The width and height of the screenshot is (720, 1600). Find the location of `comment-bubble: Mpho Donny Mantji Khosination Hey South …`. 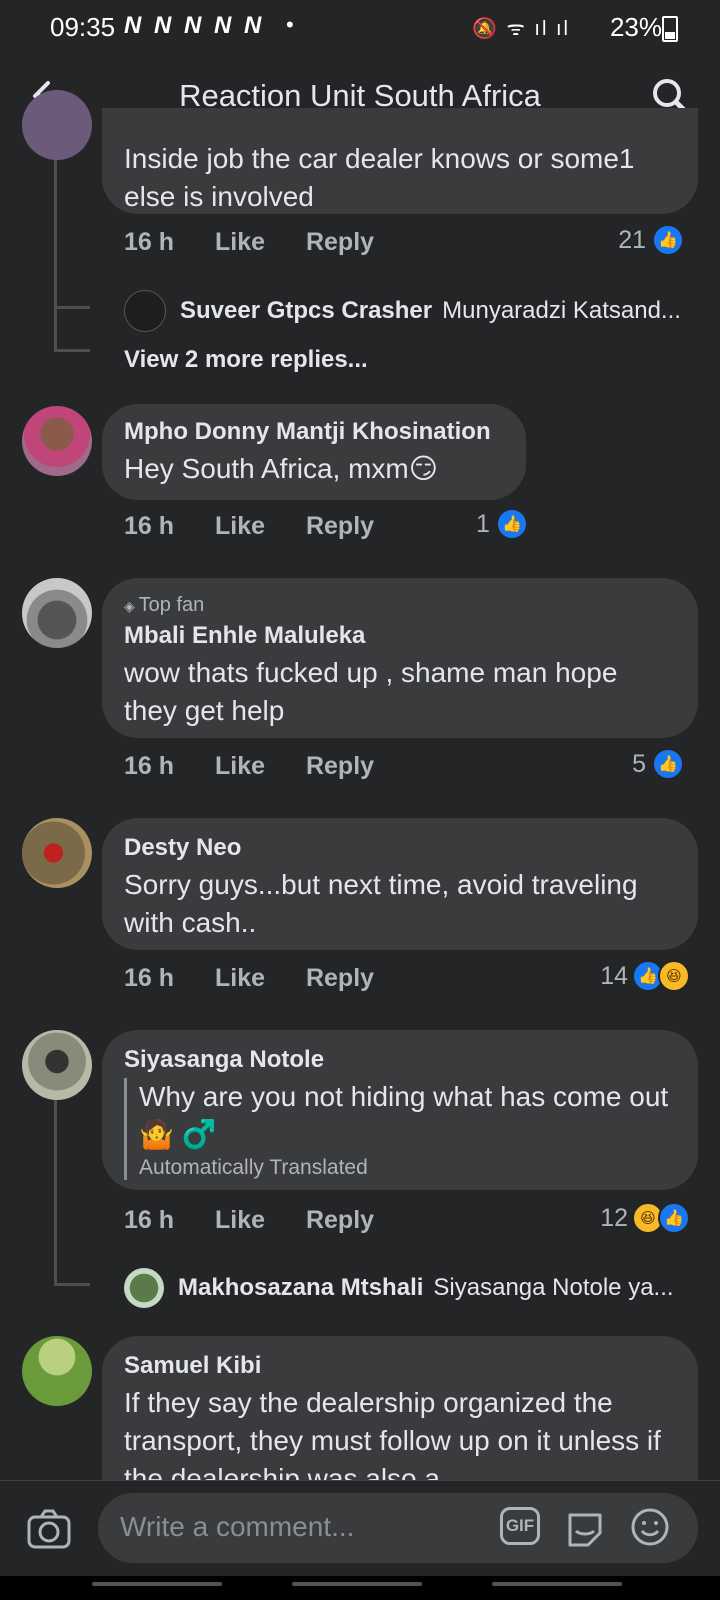

comment-bubble: Mpho Donny Mantji Khosination Hey South … is located at coordinates (314, 452).